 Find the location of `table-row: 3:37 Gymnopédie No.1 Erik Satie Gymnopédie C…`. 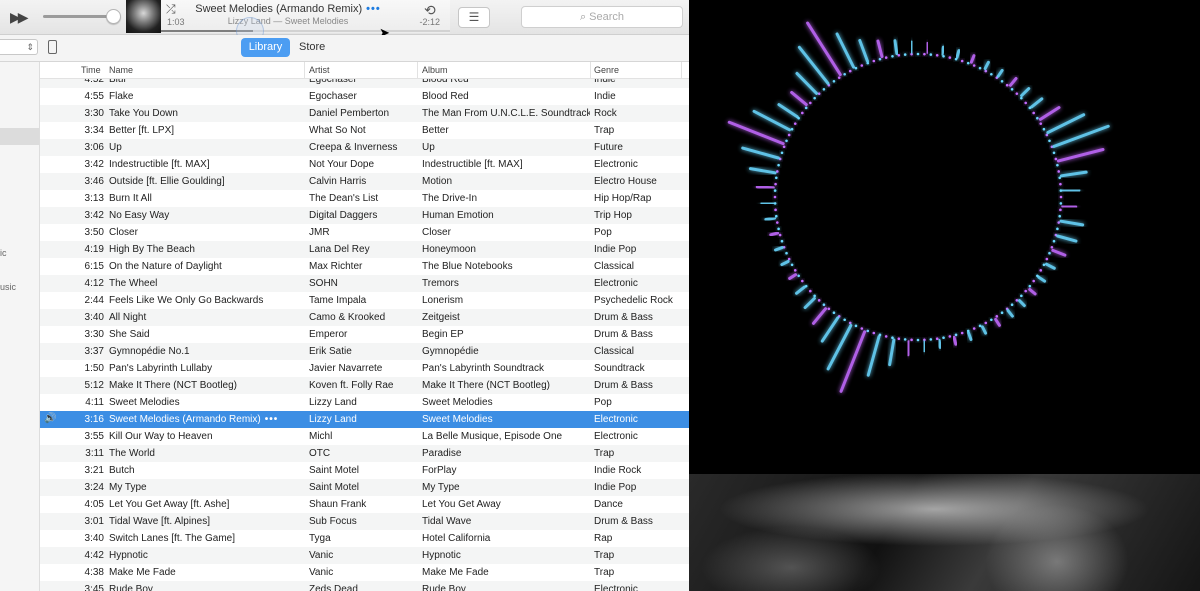

table-row: 3:37 Gymnopédie No.1 Erik Satie Gymnopédie C… is located at coordinates (364, 351).